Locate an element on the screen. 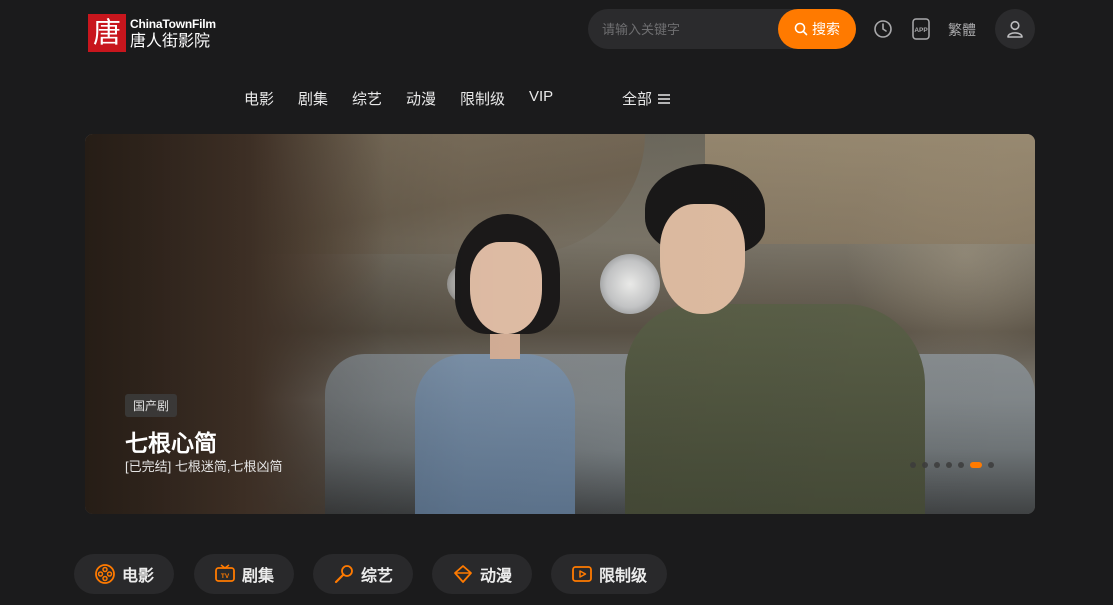 The width and height of the screenshot is (1113, 605). logo-wordmark: ChinaTownFilm 唐人街影院 is located at coordinates (173, 33).